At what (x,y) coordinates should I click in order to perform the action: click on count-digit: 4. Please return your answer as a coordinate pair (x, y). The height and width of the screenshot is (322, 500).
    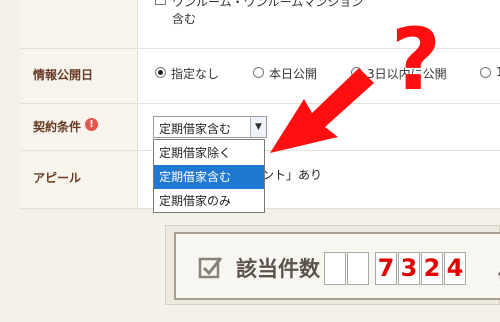
    Looking at the image, I should click on (455, 268).